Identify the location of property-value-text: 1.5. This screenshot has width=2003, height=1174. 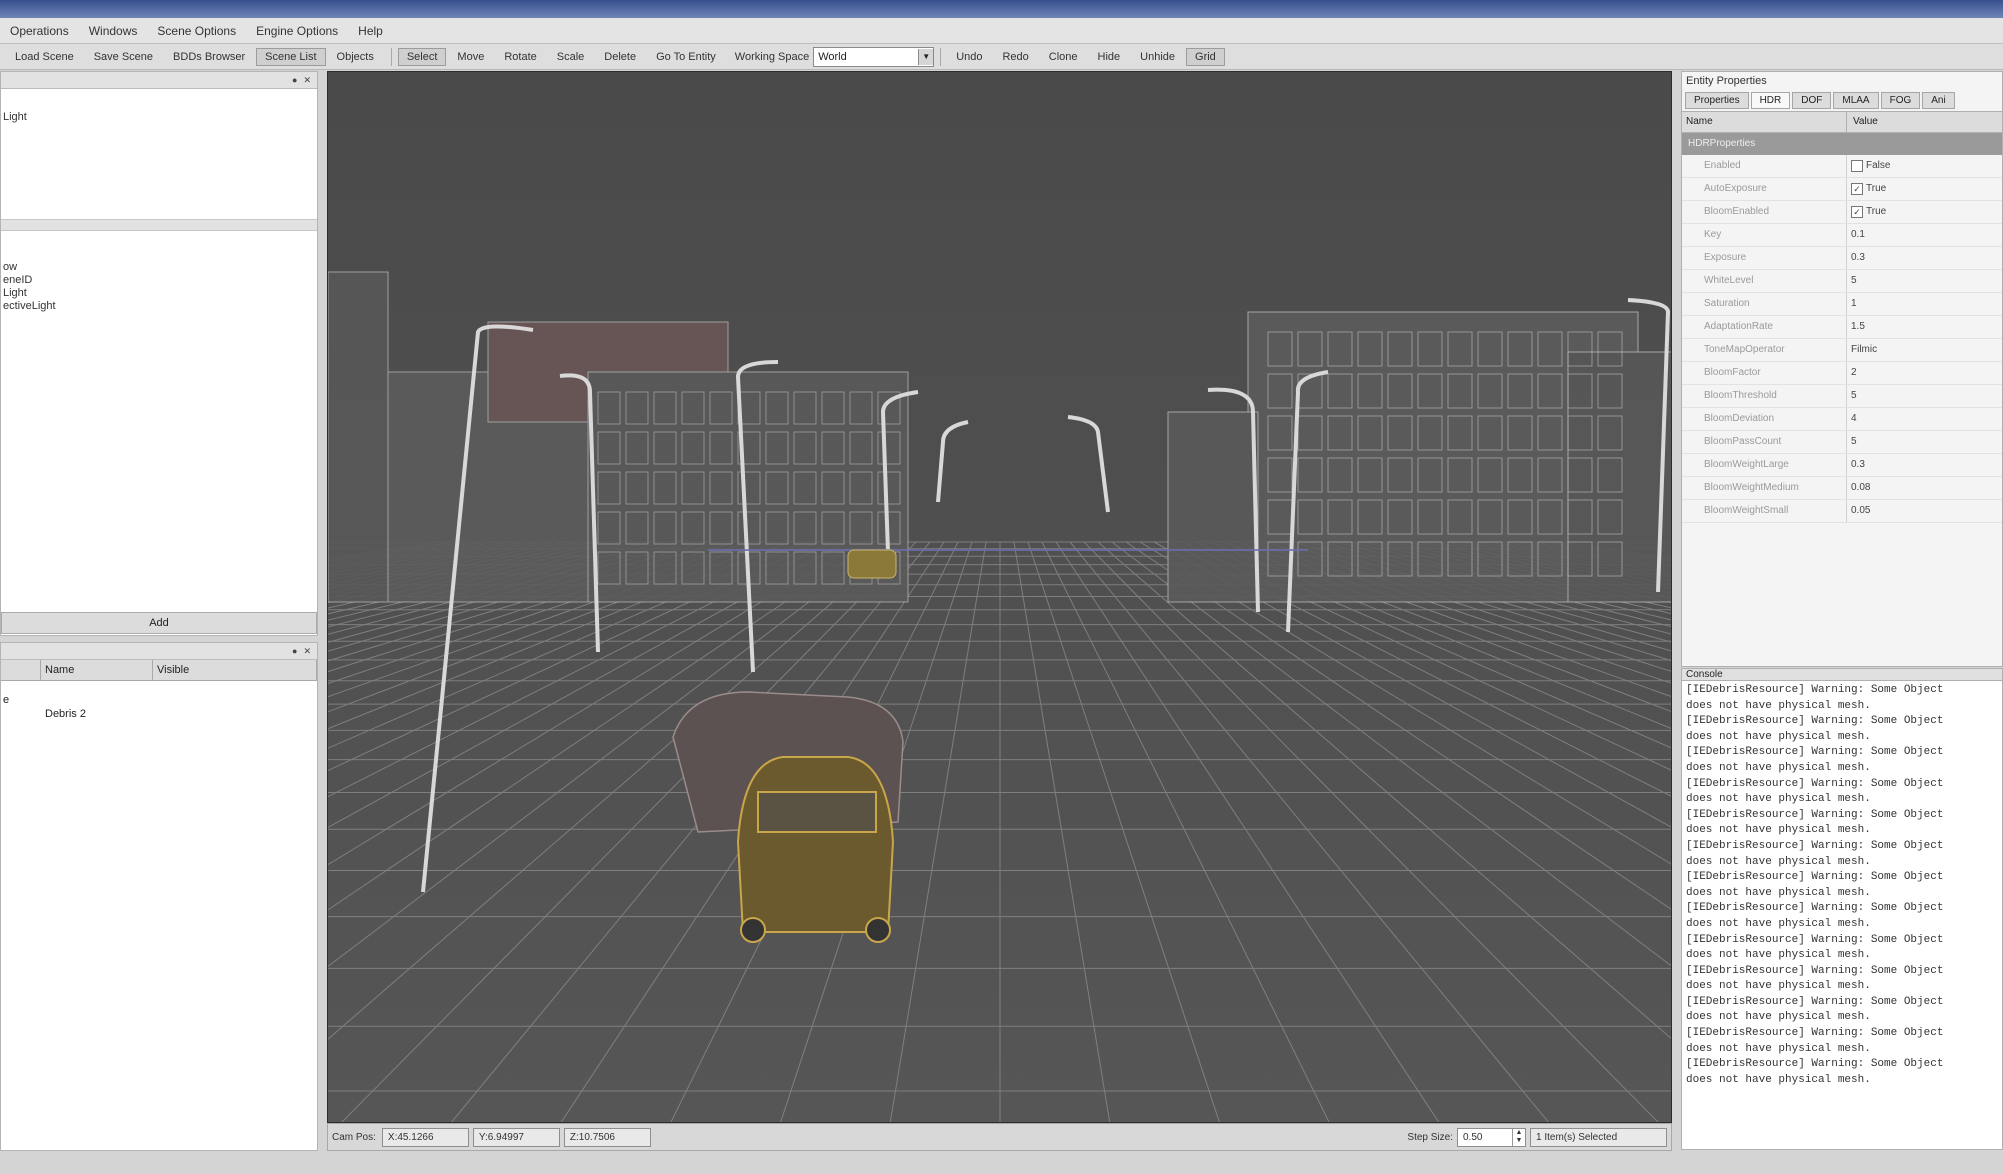
(1858, 326).